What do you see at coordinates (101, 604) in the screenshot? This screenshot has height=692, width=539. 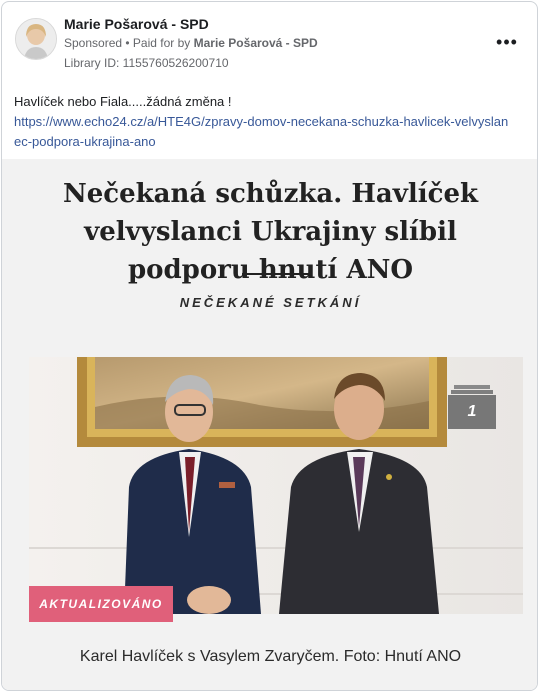 I see `updated-badge: AKTUALIZOVÁNO` at bounding box center [101, 604].